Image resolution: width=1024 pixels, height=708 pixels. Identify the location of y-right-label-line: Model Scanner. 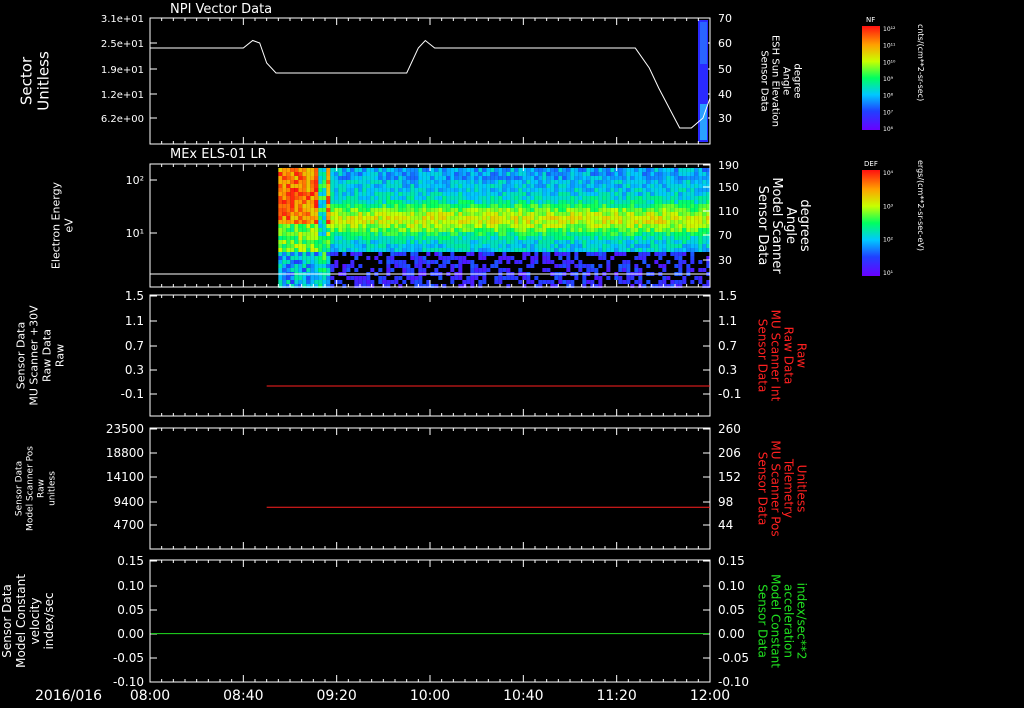
(776, 225).